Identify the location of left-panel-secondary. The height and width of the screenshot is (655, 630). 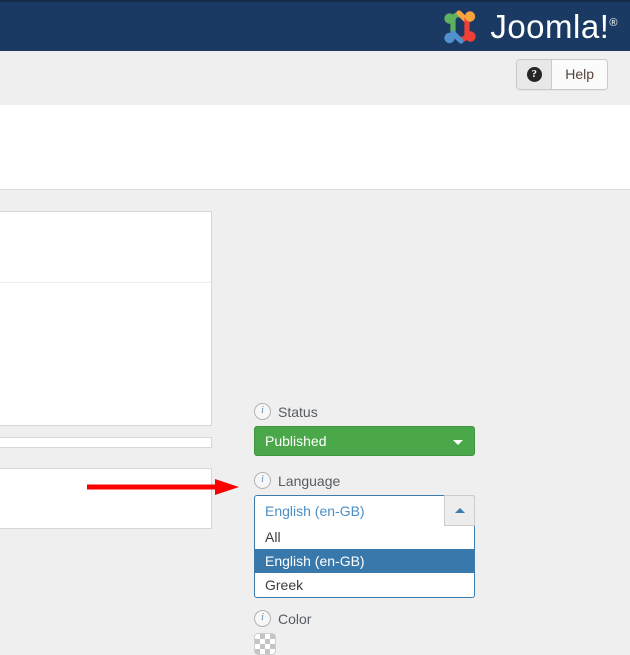
(106, 442).